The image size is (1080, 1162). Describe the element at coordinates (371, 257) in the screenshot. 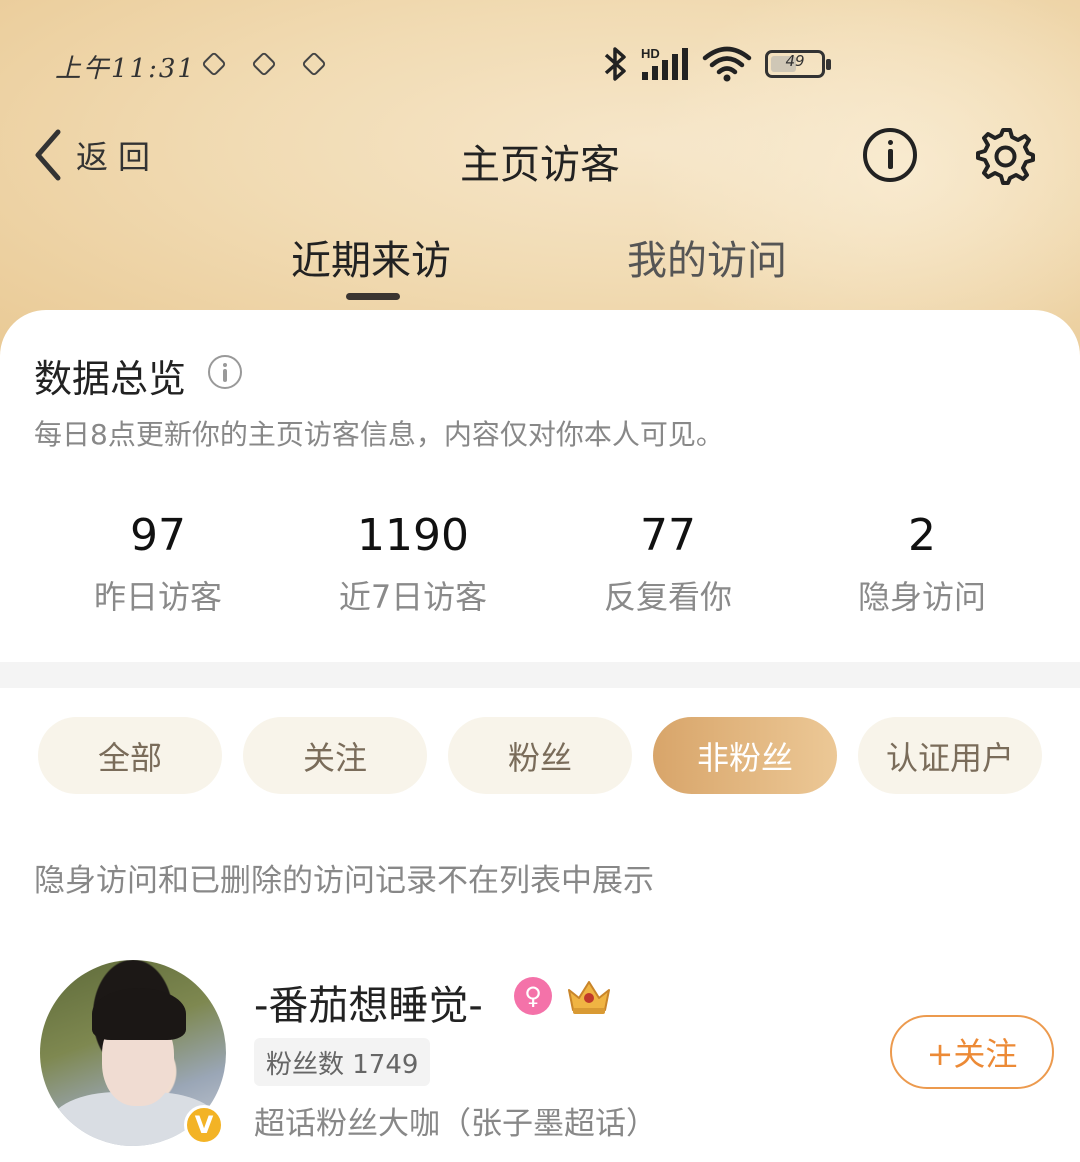

I see `tab-recent-visits: 近期来访` at that location.